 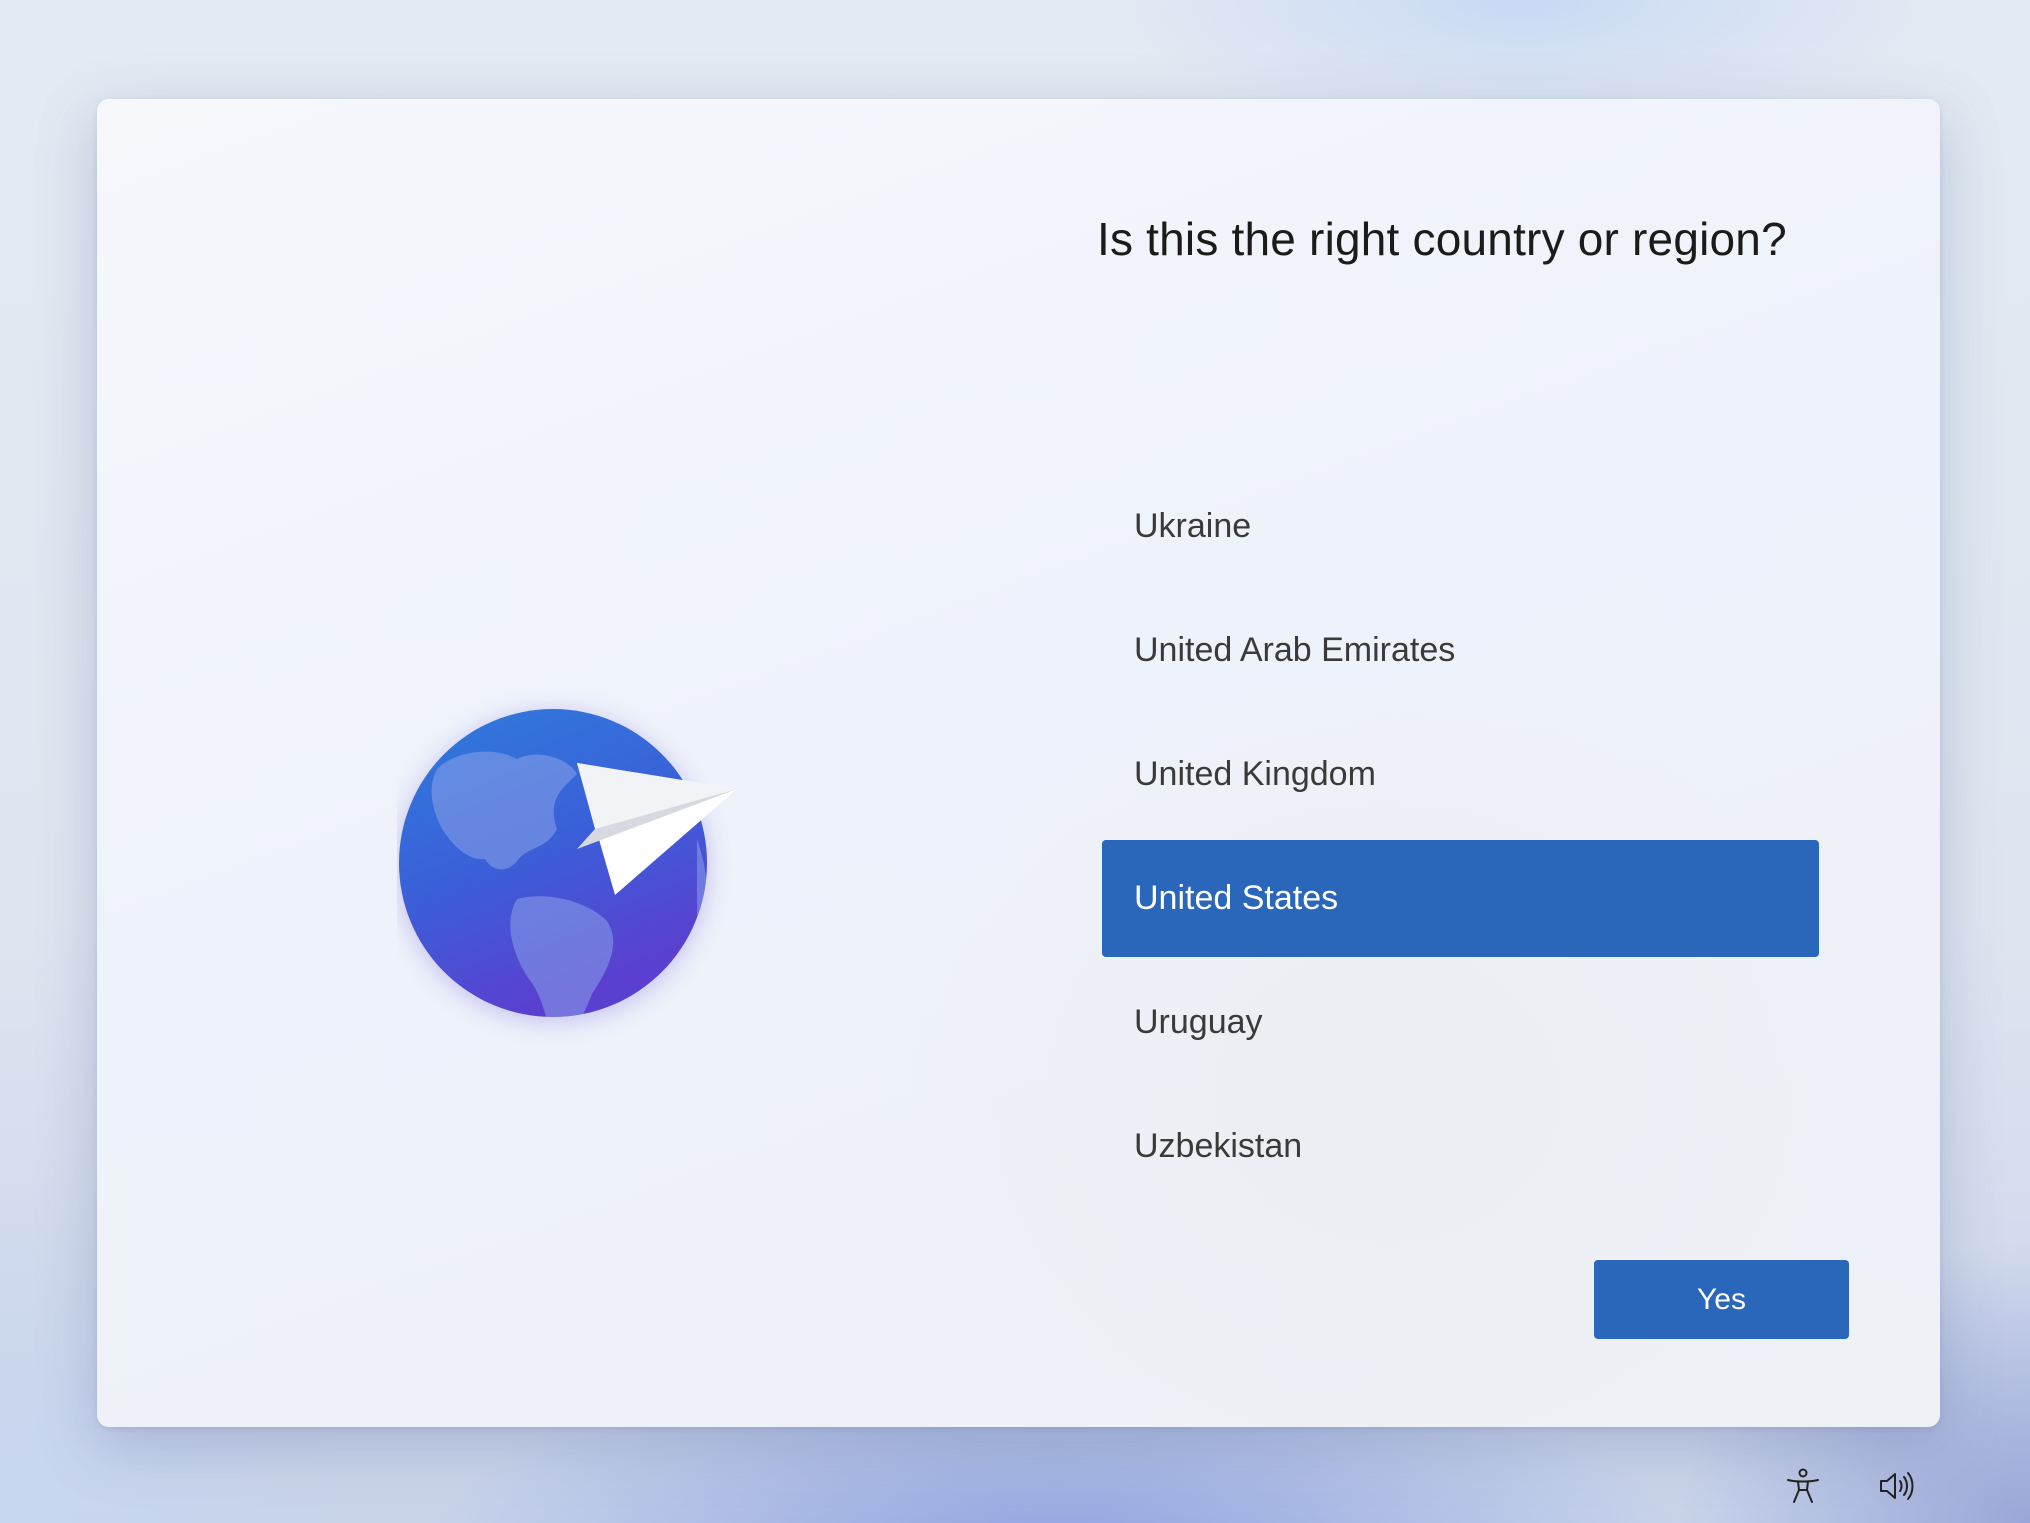 What do you see at coordinates (1898, 1486) in the screenshot?
I see `volume-icon` at bounding box center [1898, 1486].